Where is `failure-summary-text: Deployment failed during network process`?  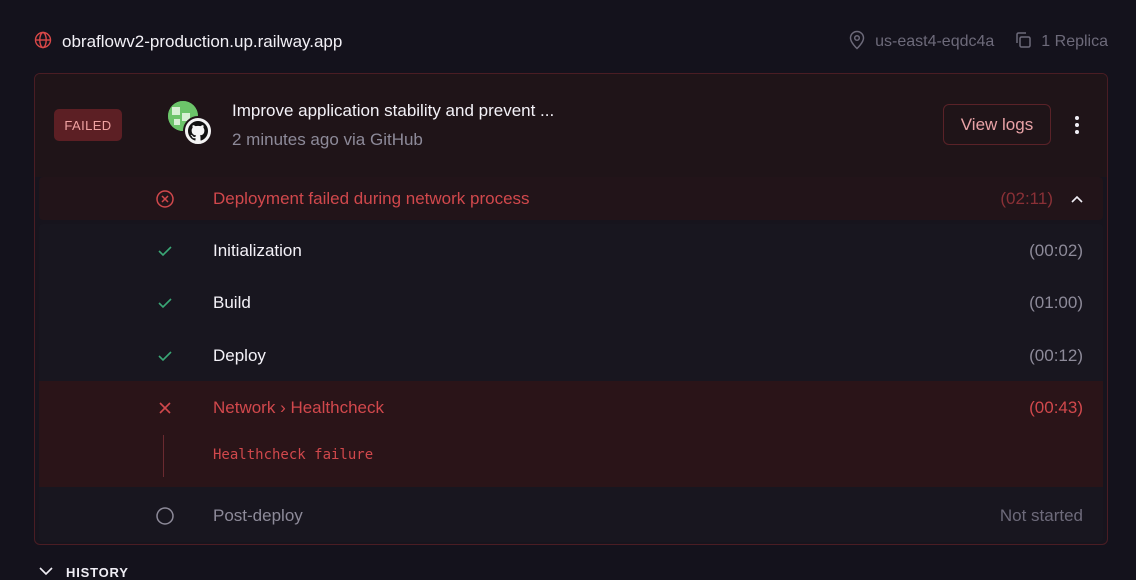
failure-summary-text: Deployment failed during network process is located at coordinates (371, 198).